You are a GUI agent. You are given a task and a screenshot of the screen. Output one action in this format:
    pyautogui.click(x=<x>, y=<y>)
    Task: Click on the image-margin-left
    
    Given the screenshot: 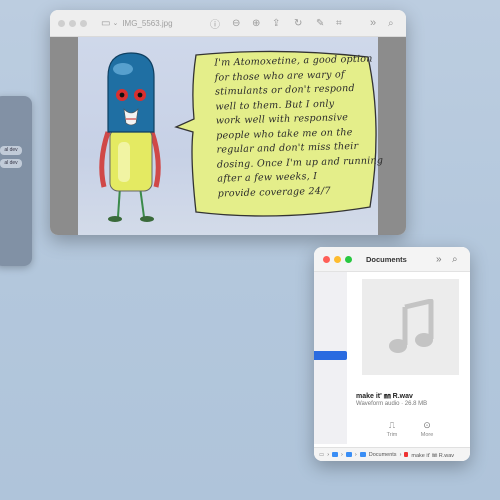 What is the action you would take?
    pyautogui.click(x=64, y=136)
    